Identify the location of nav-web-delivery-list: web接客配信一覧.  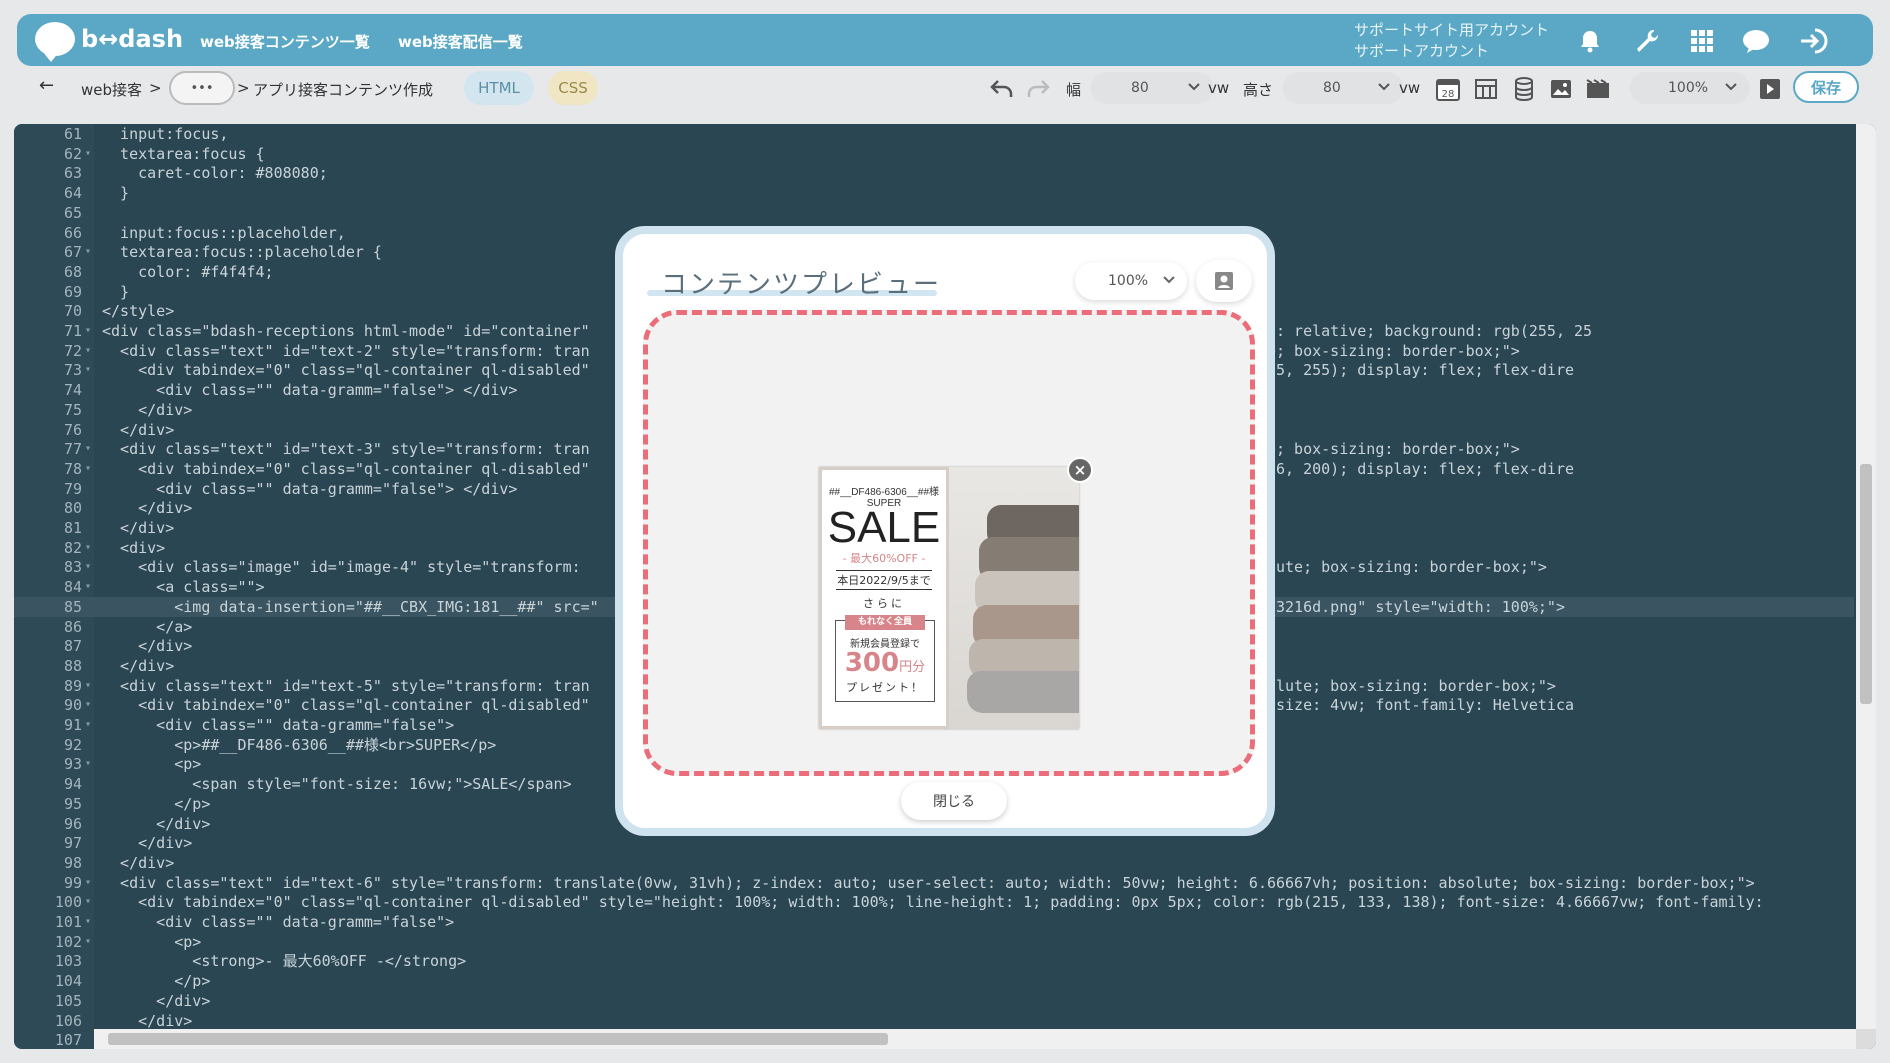
(460, 41).